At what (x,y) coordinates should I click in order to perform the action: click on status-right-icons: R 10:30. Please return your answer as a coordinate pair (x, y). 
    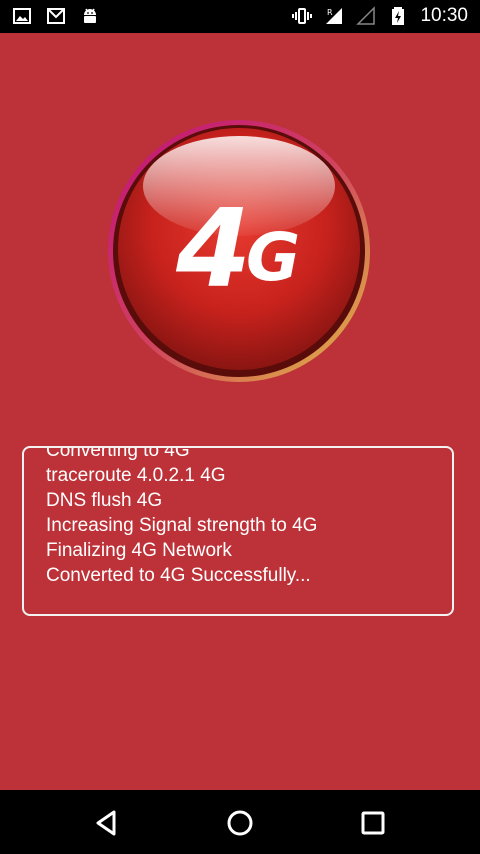
    Looking at the image, I should click on (380, 16).